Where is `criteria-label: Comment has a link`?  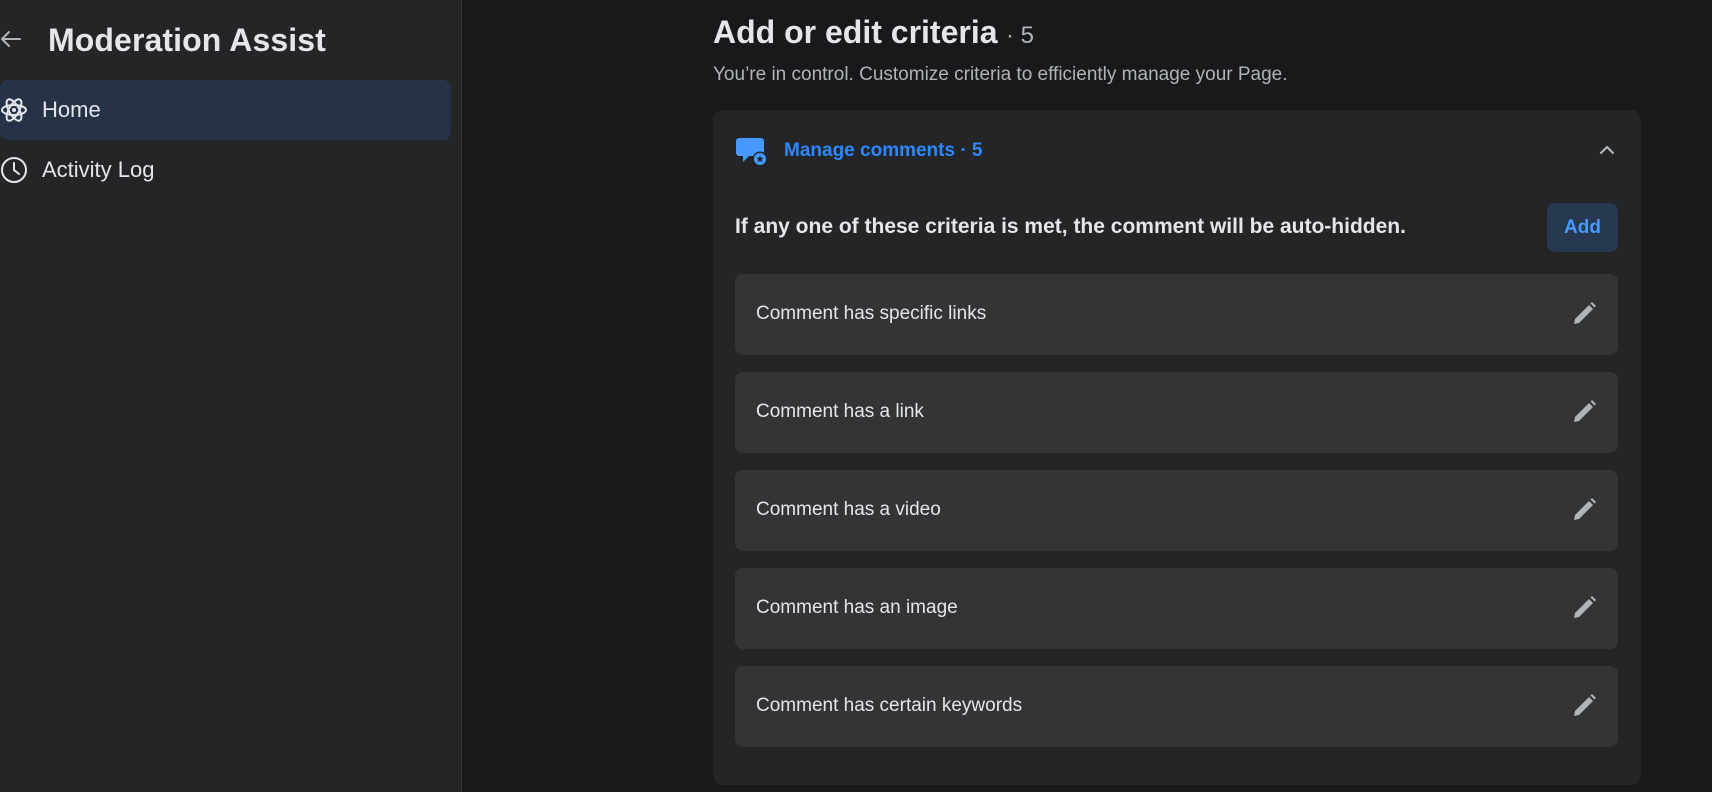
criteria-label: Comment has a link is located at coordinates (840, 411).